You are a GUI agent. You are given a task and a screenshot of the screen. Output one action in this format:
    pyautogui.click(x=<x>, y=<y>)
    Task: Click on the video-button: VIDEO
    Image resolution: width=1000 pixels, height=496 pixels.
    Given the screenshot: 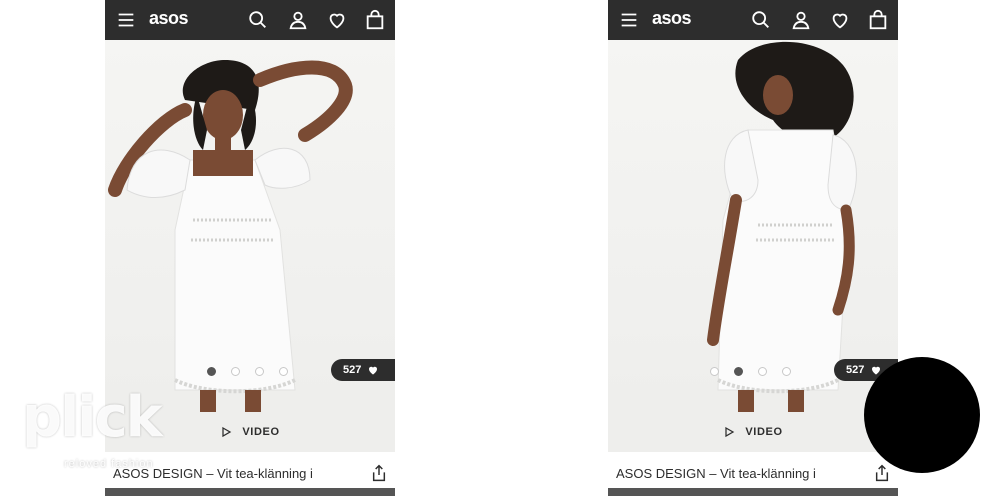 What is the action you would take?
    pyautogui.click(x=753, y=432)
    